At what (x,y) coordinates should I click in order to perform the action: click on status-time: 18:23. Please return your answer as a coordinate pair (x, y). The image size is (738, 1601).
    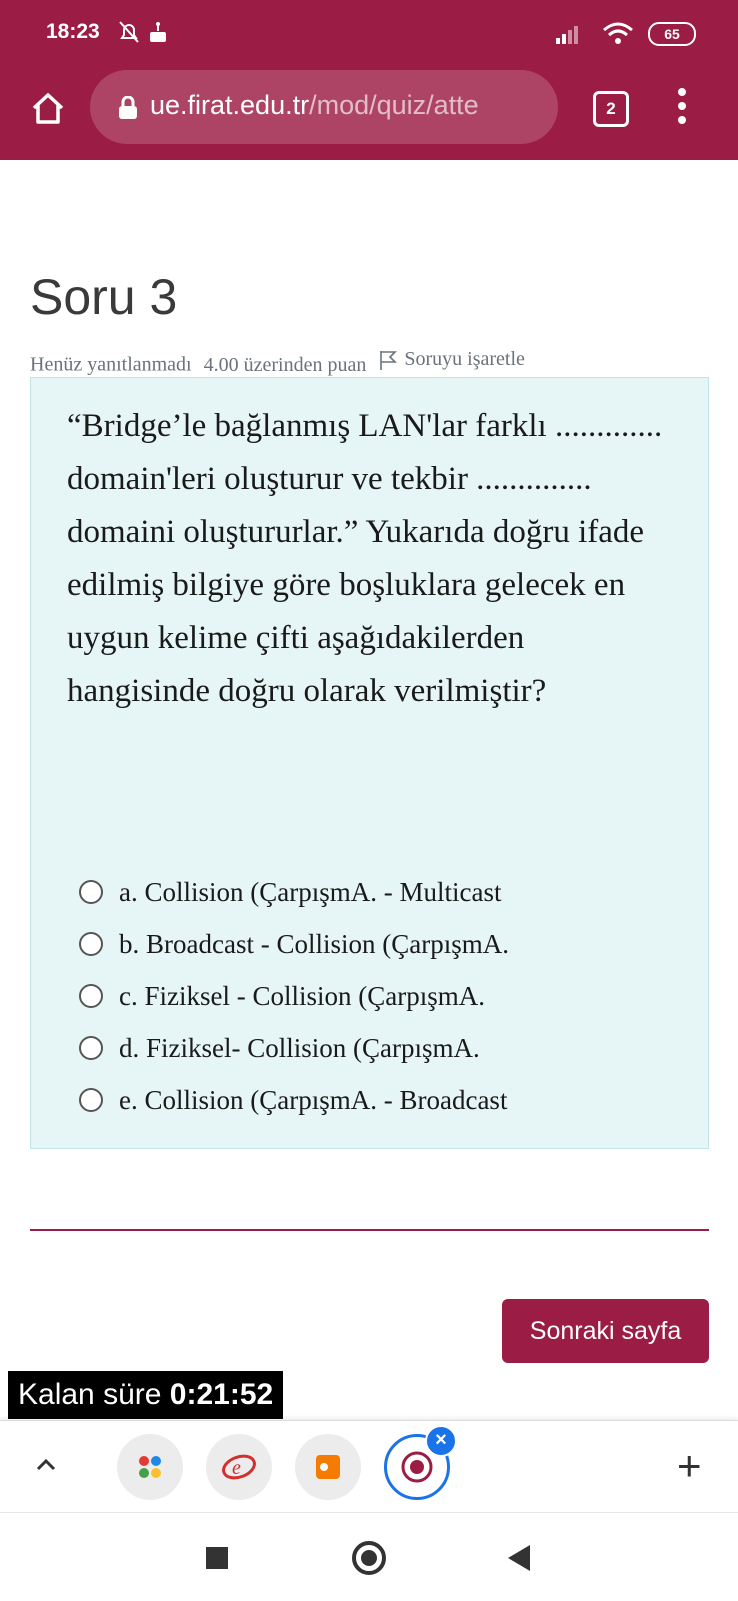
    Looking at the image, I should click on (73, 31).